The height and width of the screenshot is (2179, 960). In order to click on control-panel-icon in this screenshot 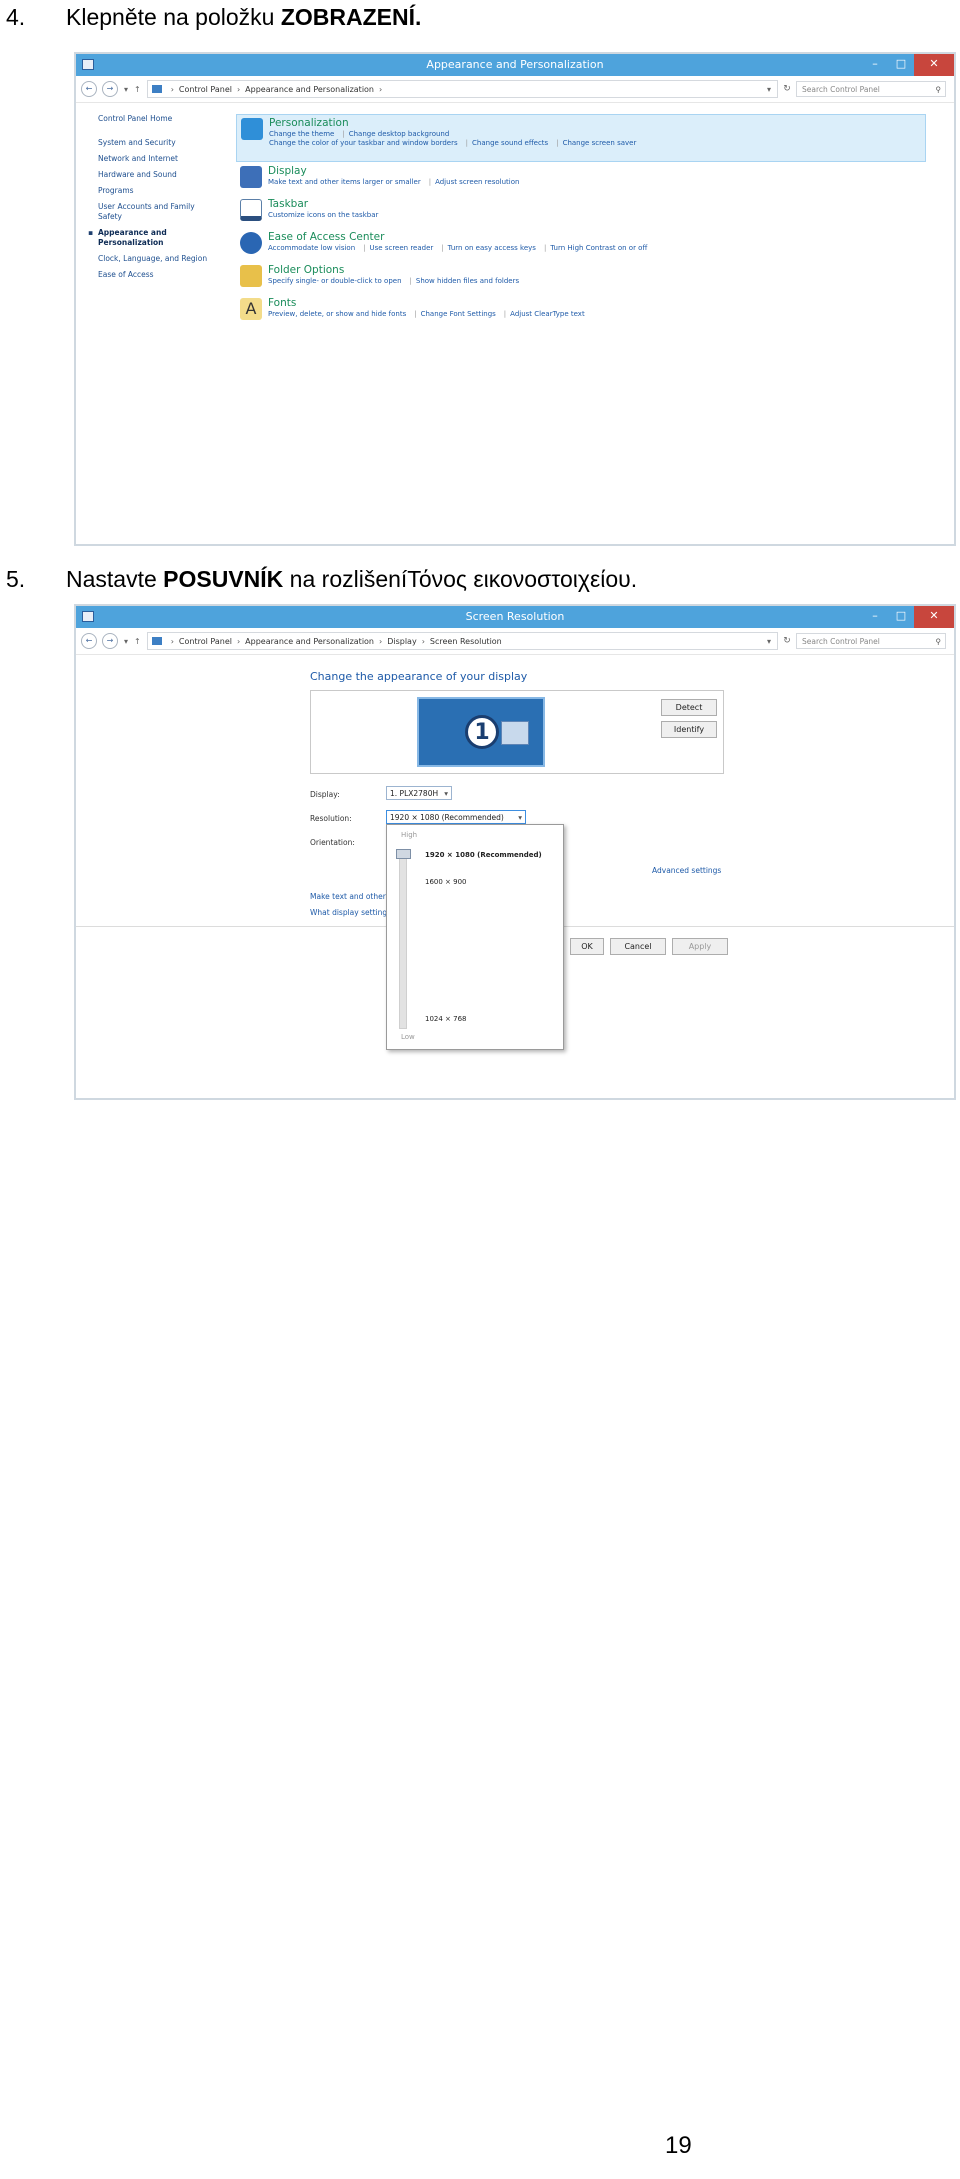, I will do `click(156, 641)`.